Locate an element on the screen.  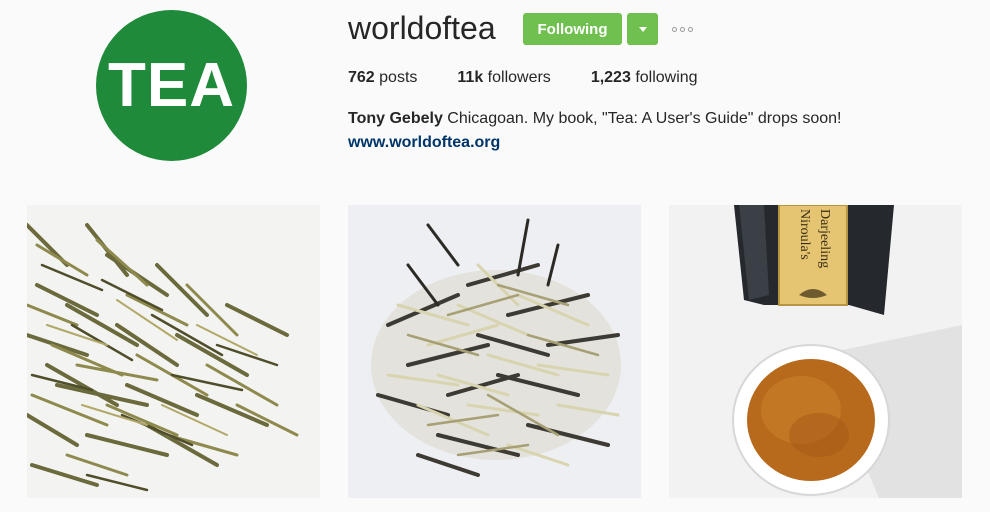
posts-count: 762 is located at coordinates (361, 77).